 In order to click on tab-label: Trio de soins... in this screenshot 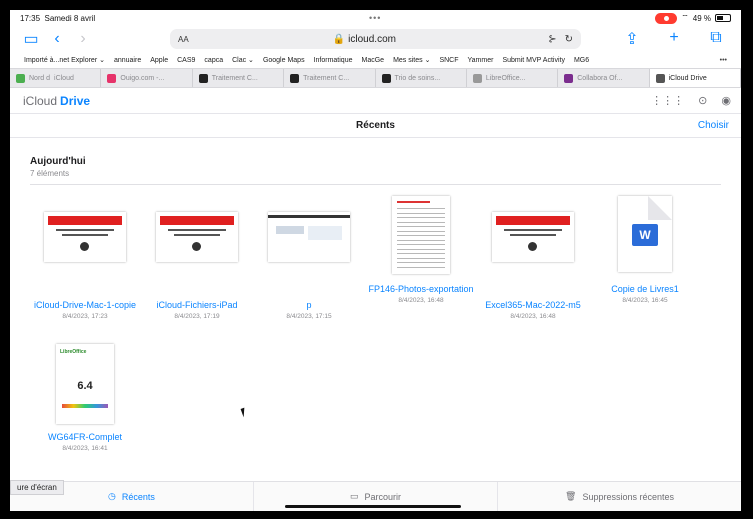, I will do `click(417, 78)`.